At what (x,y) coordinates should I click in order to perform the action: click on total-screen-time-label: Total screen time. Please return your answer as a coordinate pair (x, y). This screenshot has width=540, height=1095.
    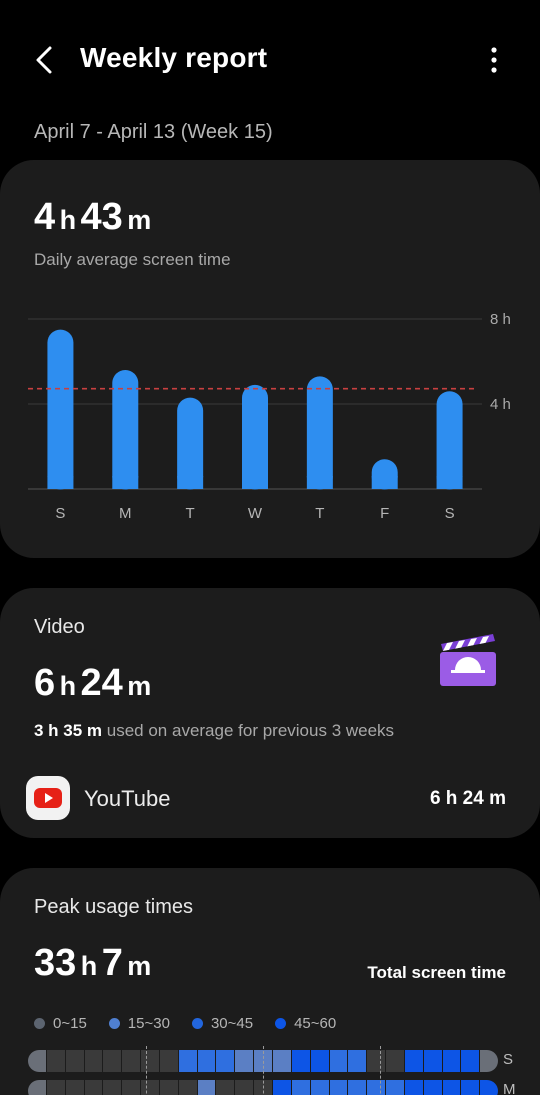
    Looking at the image, I should click on (436, 972).